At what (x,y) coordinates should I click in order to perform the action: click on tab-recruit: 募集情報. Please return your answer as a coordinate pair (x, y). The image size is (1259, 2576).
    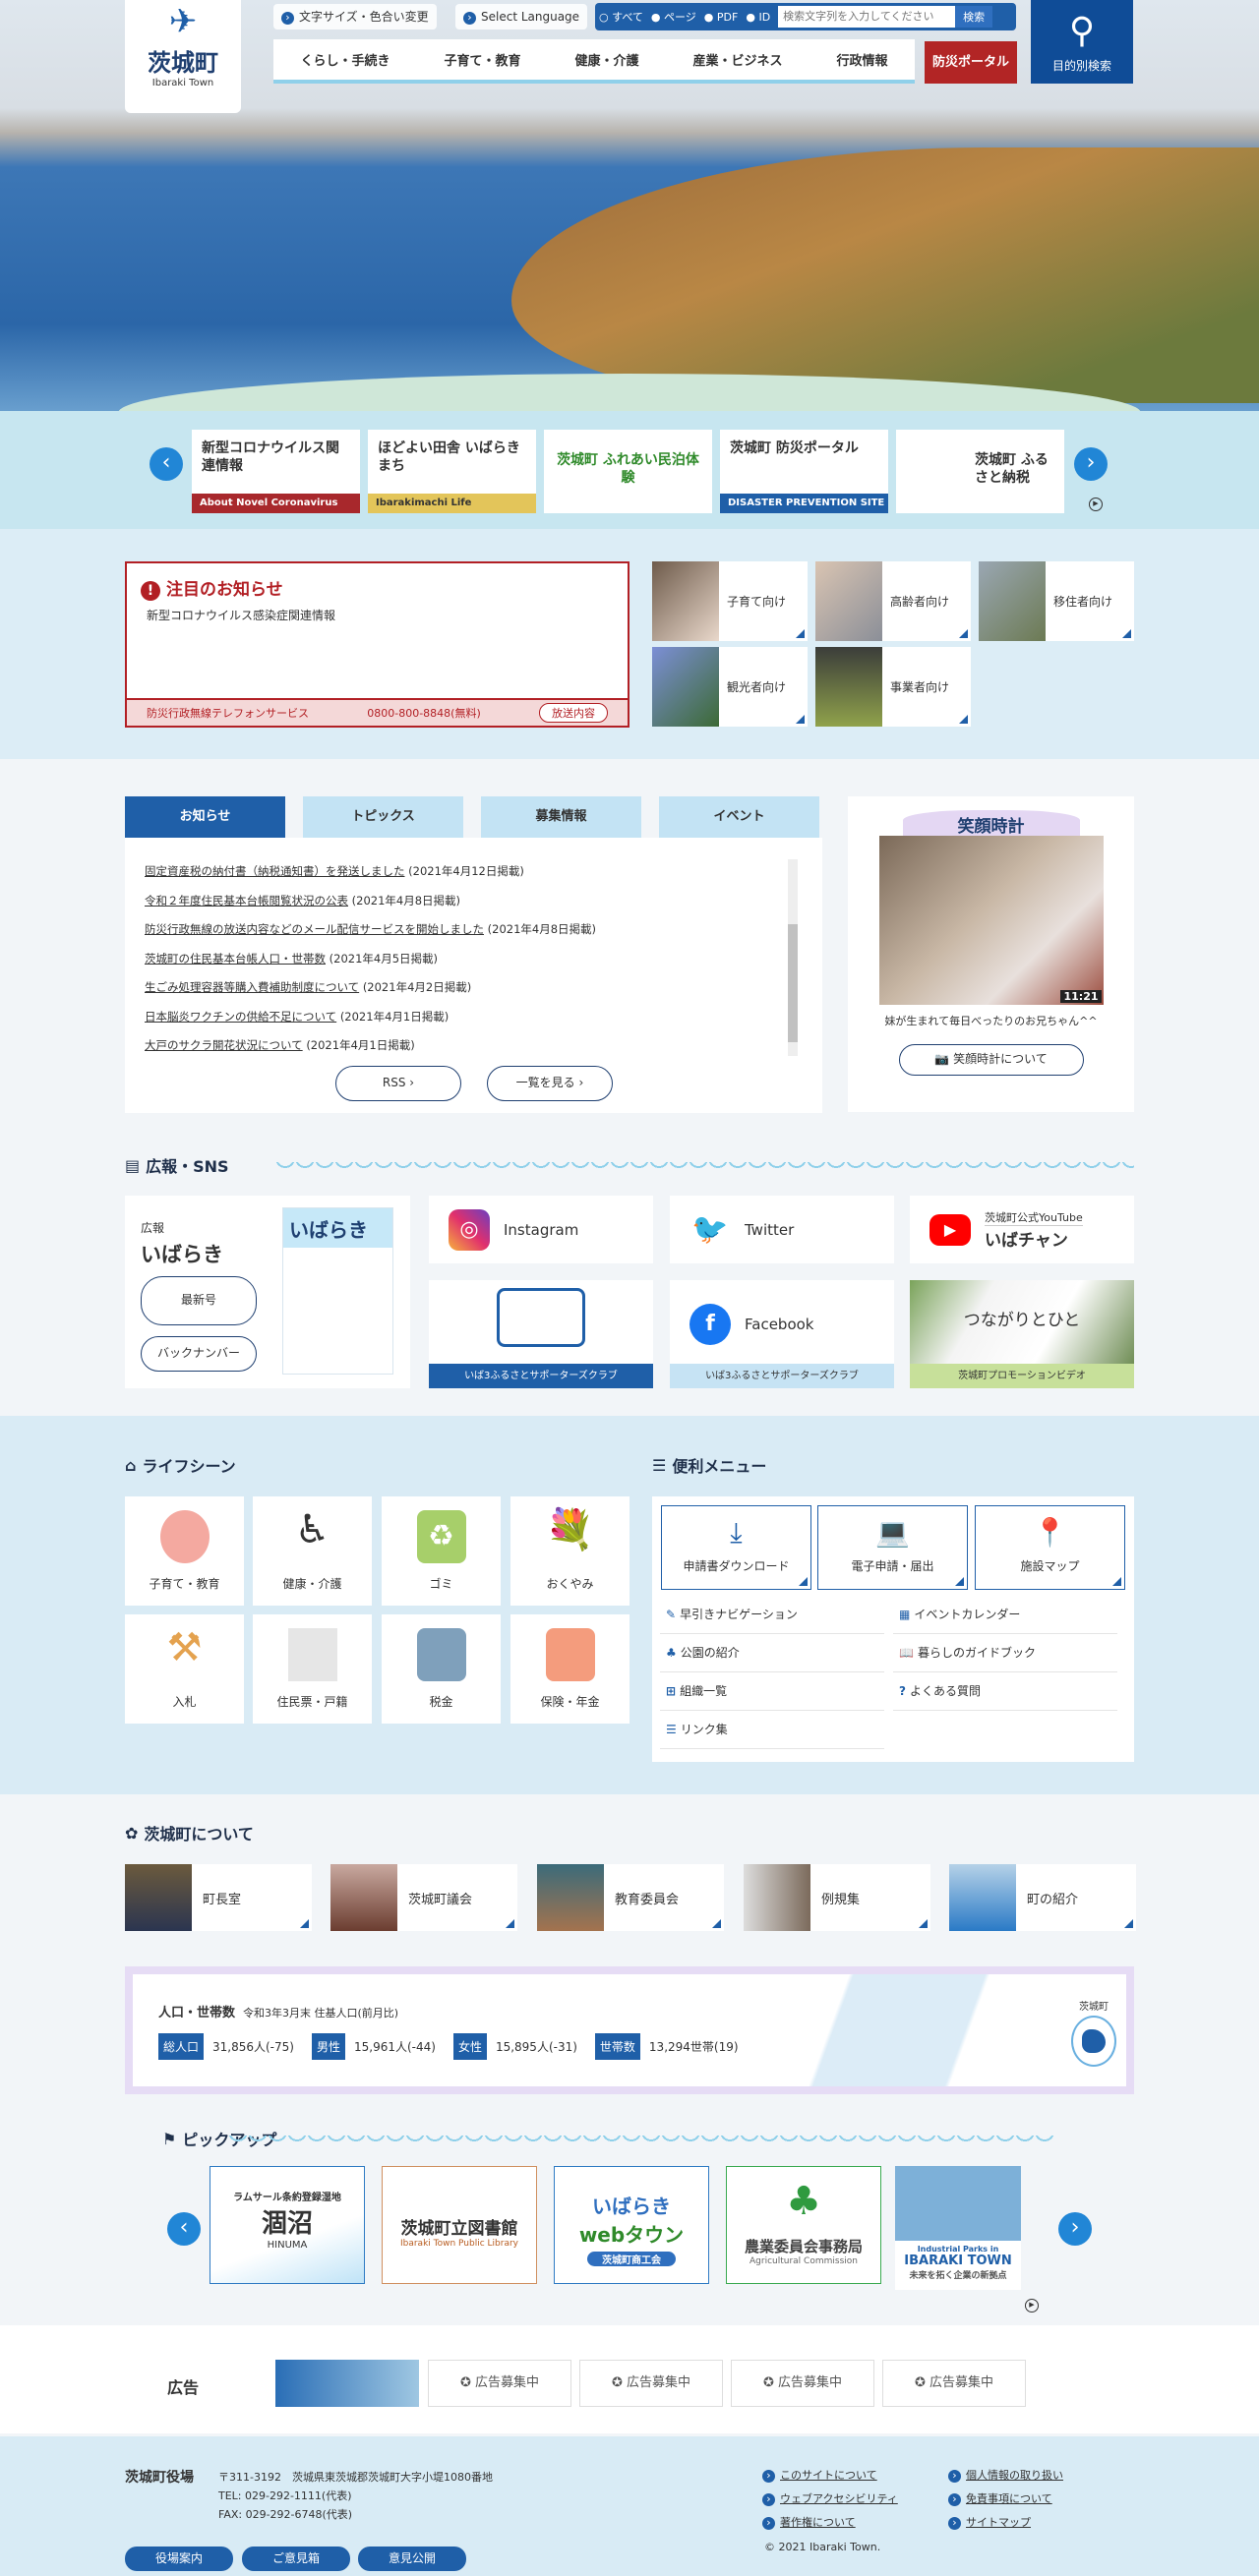
    Looking at the image, I should click on (561, 817).